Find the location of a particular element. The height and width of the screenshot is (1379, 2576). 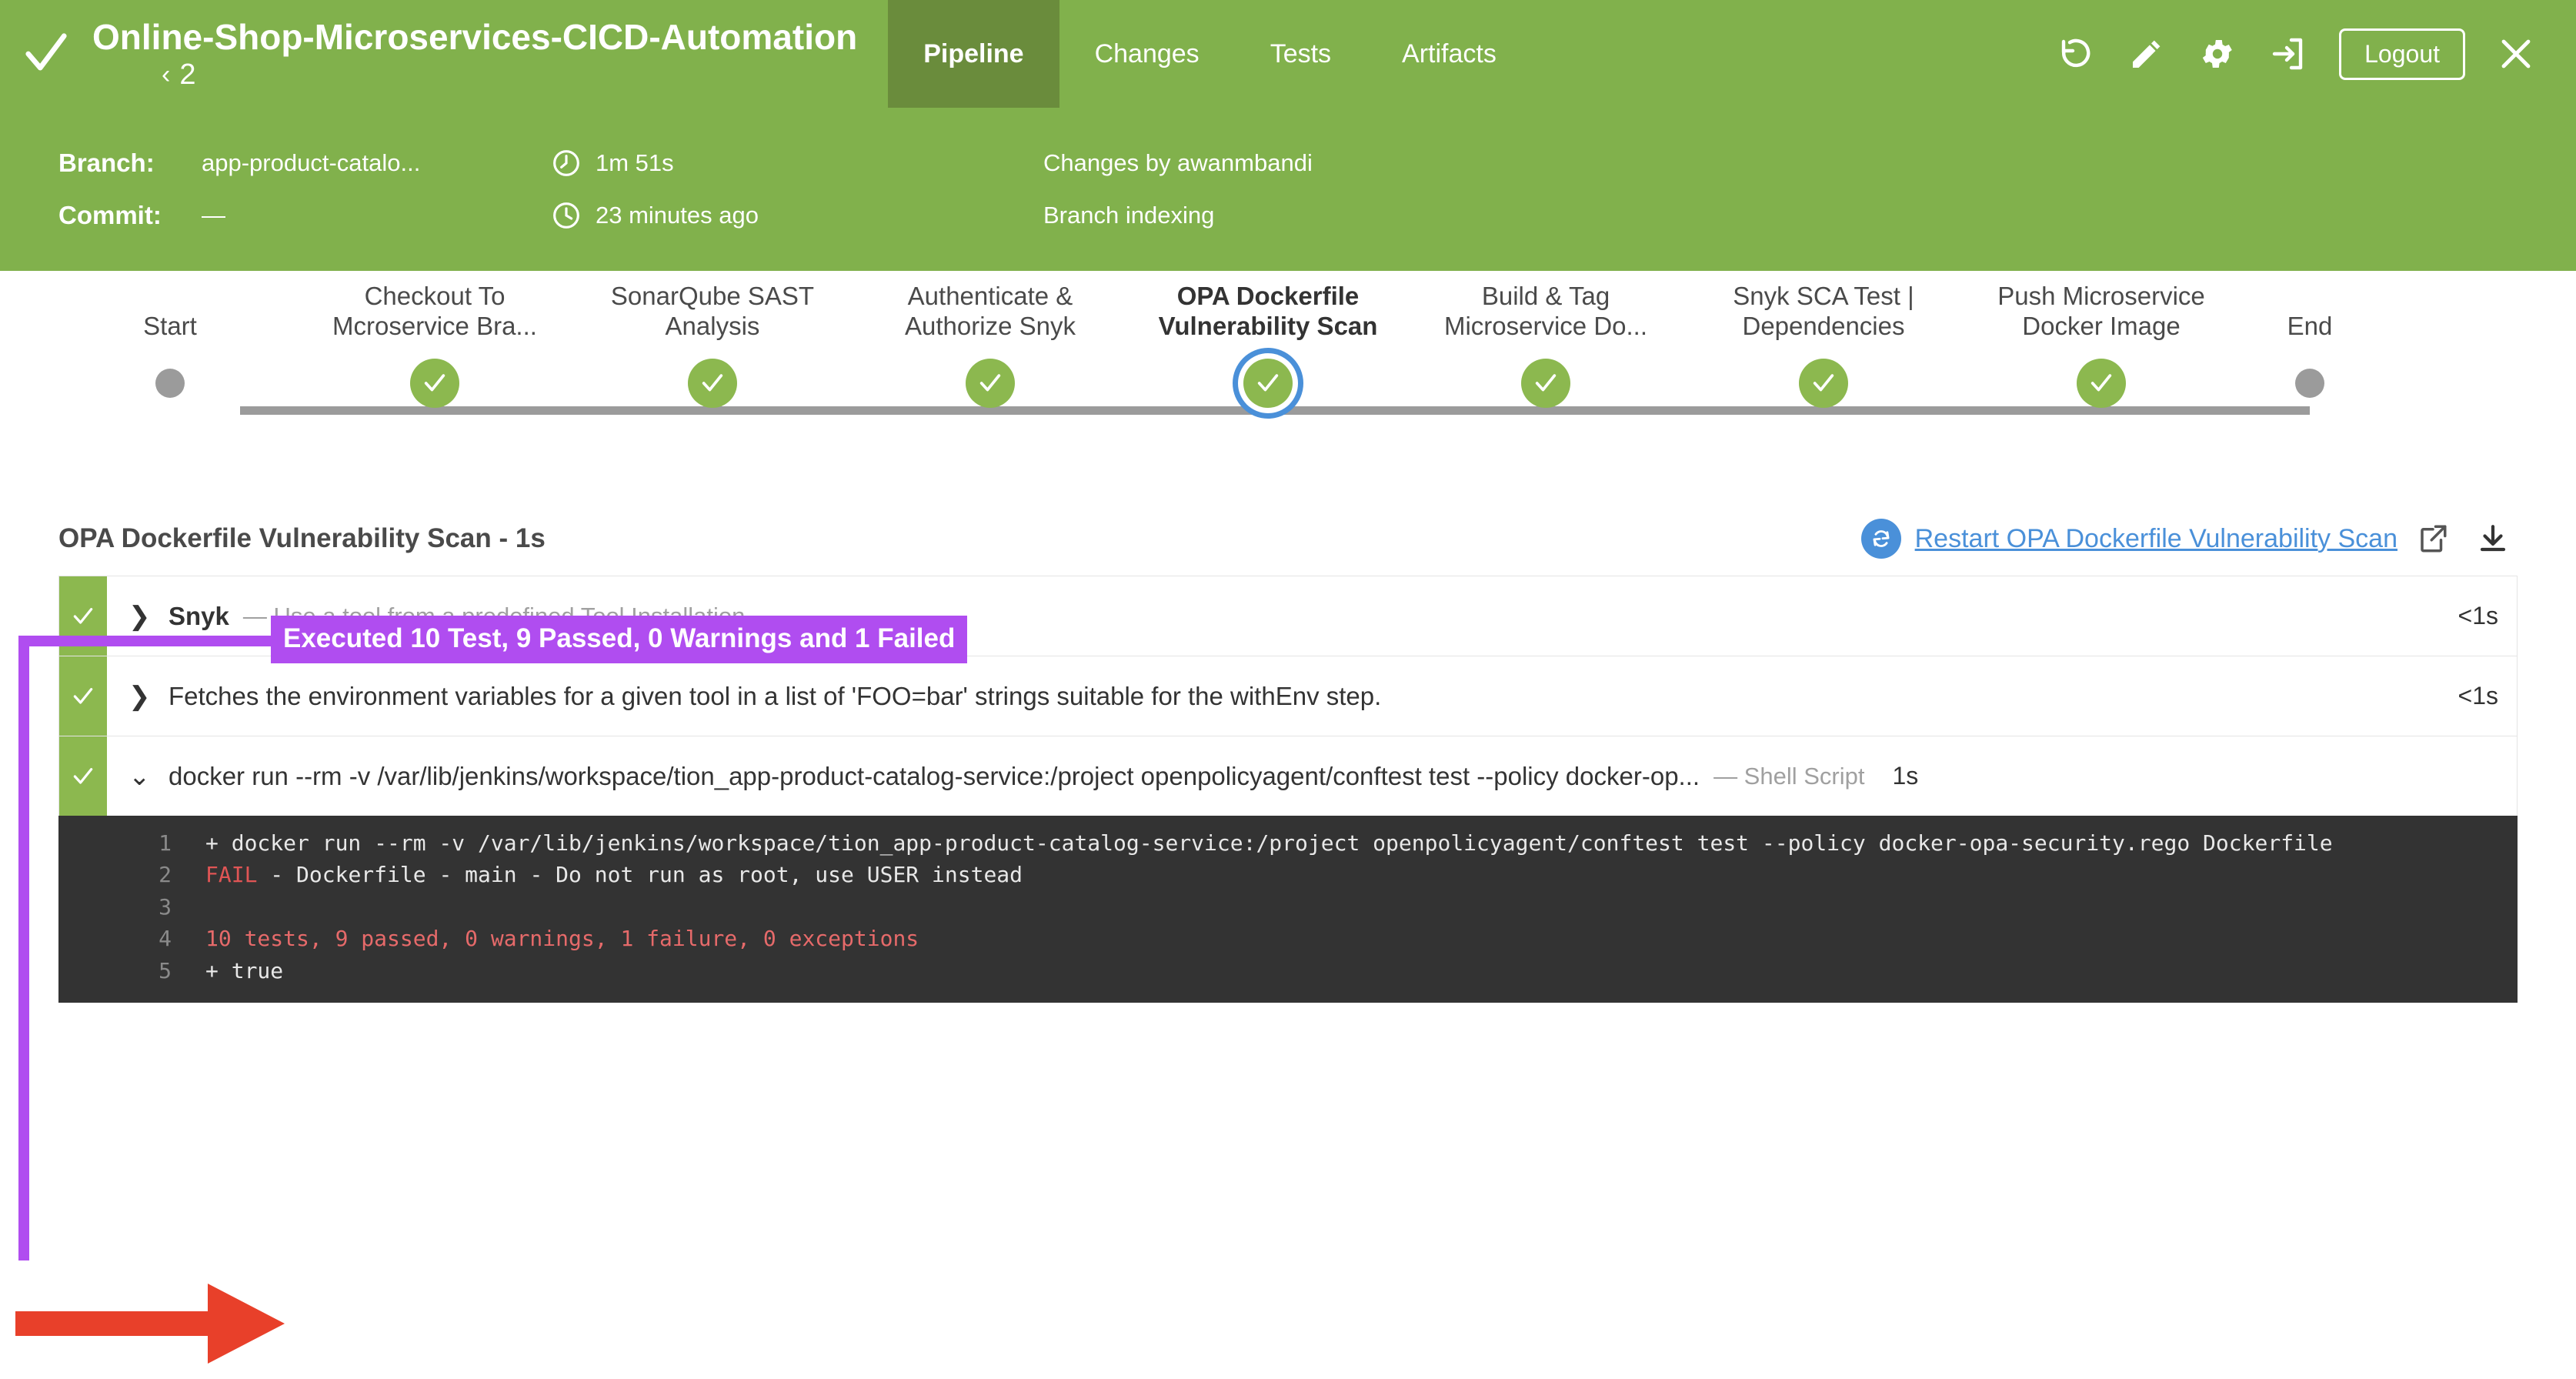

edit-icon is located at coordinates (2147, 54).